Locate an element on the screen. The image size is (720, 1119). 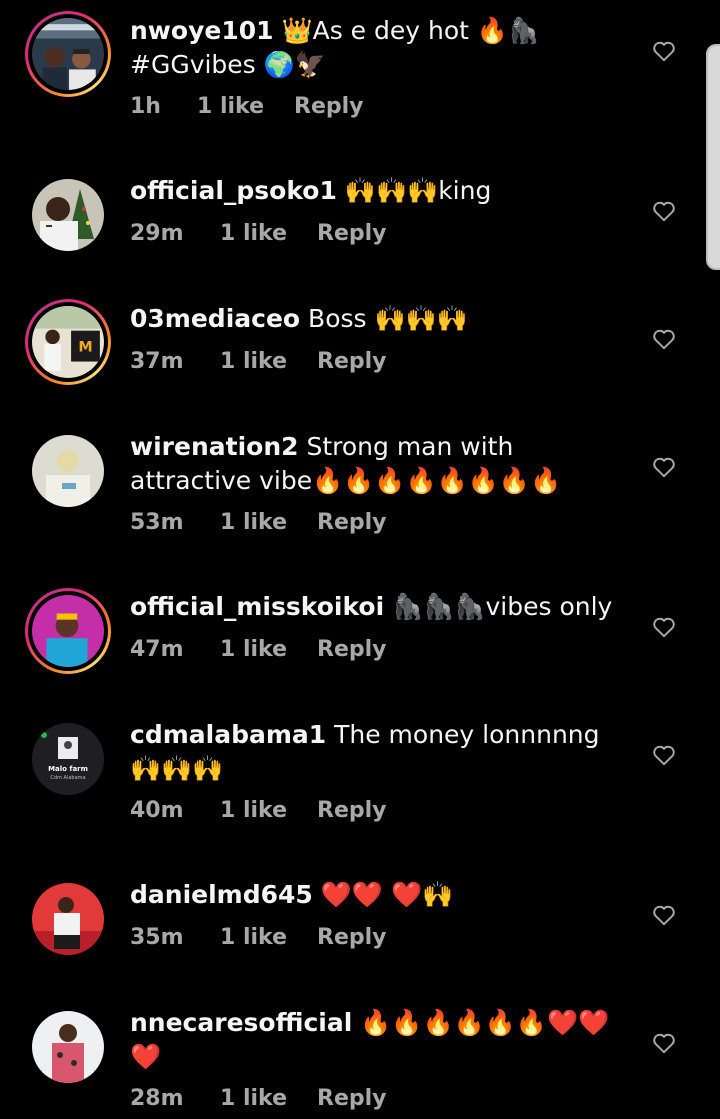
comment-time: 1h is located at coordinates (145, 106).